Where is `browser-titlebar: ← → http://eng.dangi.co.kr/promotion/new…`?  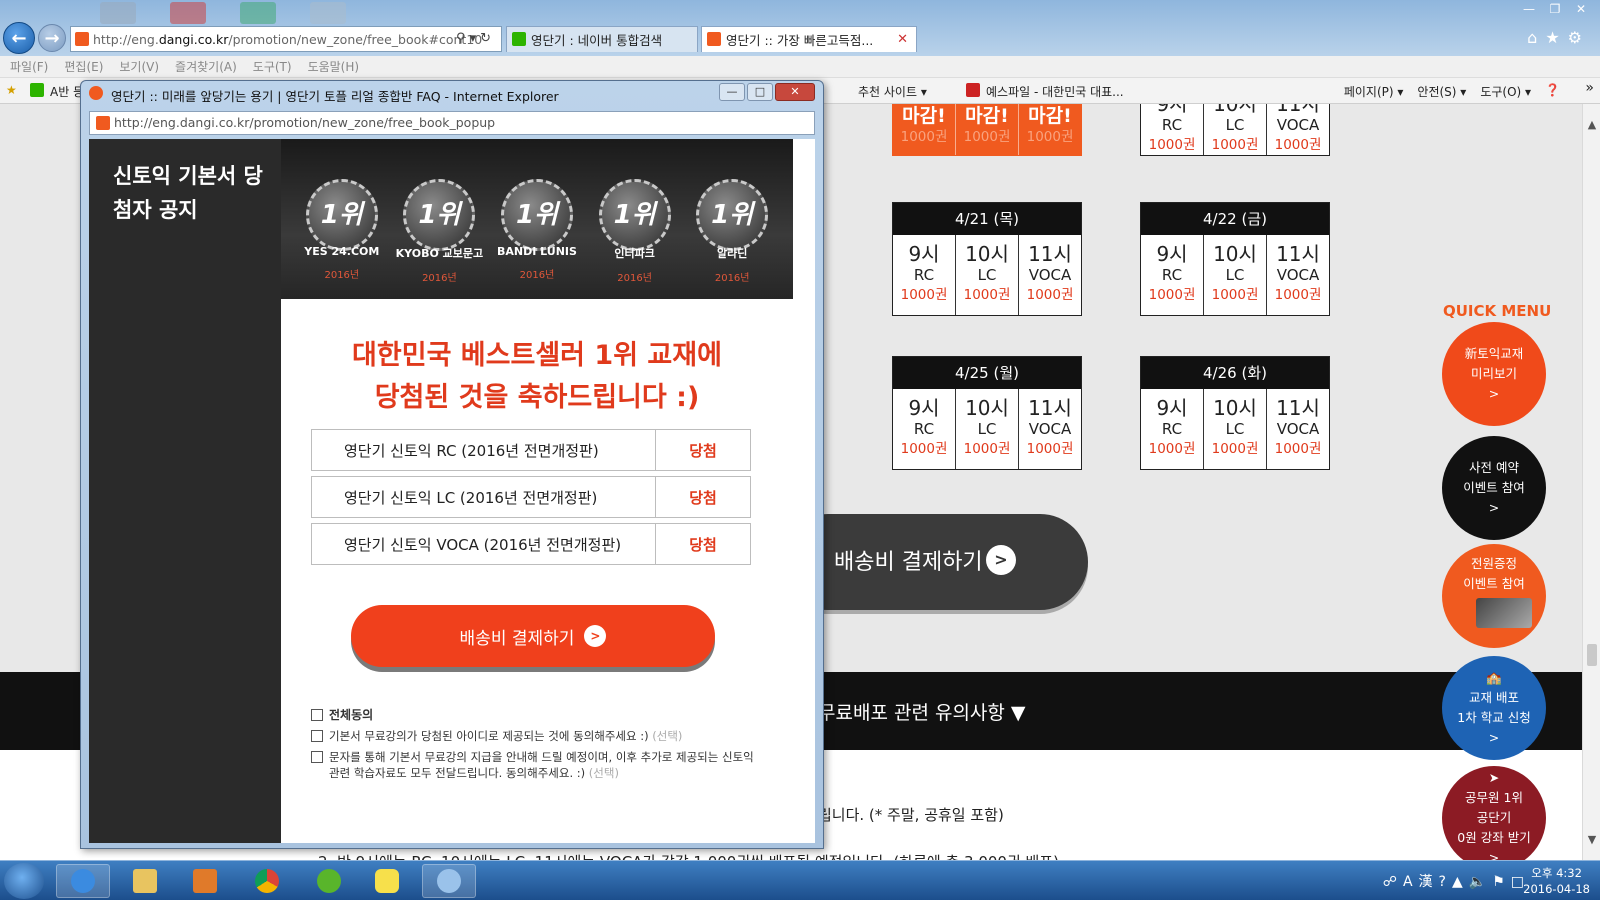 browser-titlebar: ← → http://eng.dangi.co.kr/promotion/new… is located at coordinates (800, 28).